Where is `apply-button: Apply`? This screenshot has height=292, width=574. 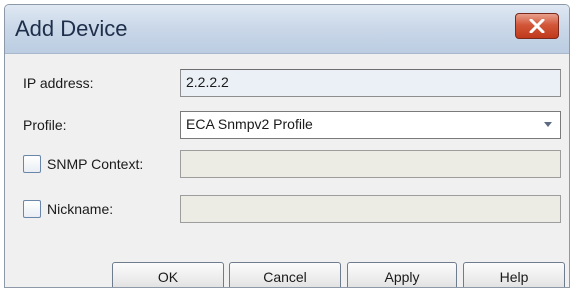
apply-button: Apply is located at coordinates (402, 274).